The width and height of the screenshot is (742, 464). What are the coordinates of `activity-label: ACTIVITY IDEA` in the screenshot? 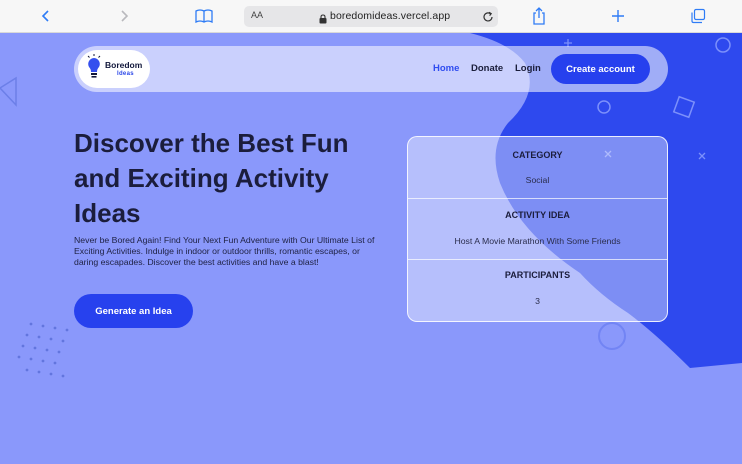 It's located at (537, 215).